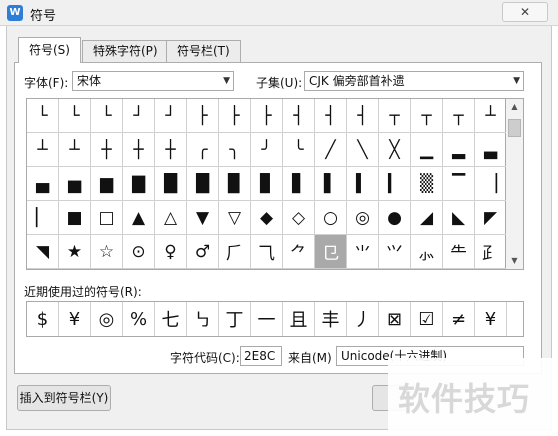 This screenshot has width=558, height=436. Describe the element at coordinates (331, 184) in the screenshot. I see `symbol-cell: ▌` at that location.